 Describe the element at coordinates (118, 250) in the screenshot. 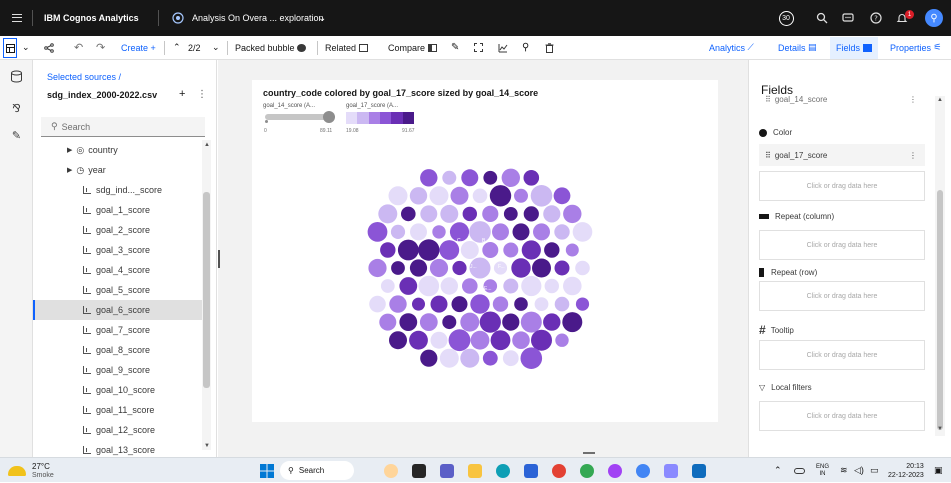

I see `tree-item-column: goal_3_score` at that location.